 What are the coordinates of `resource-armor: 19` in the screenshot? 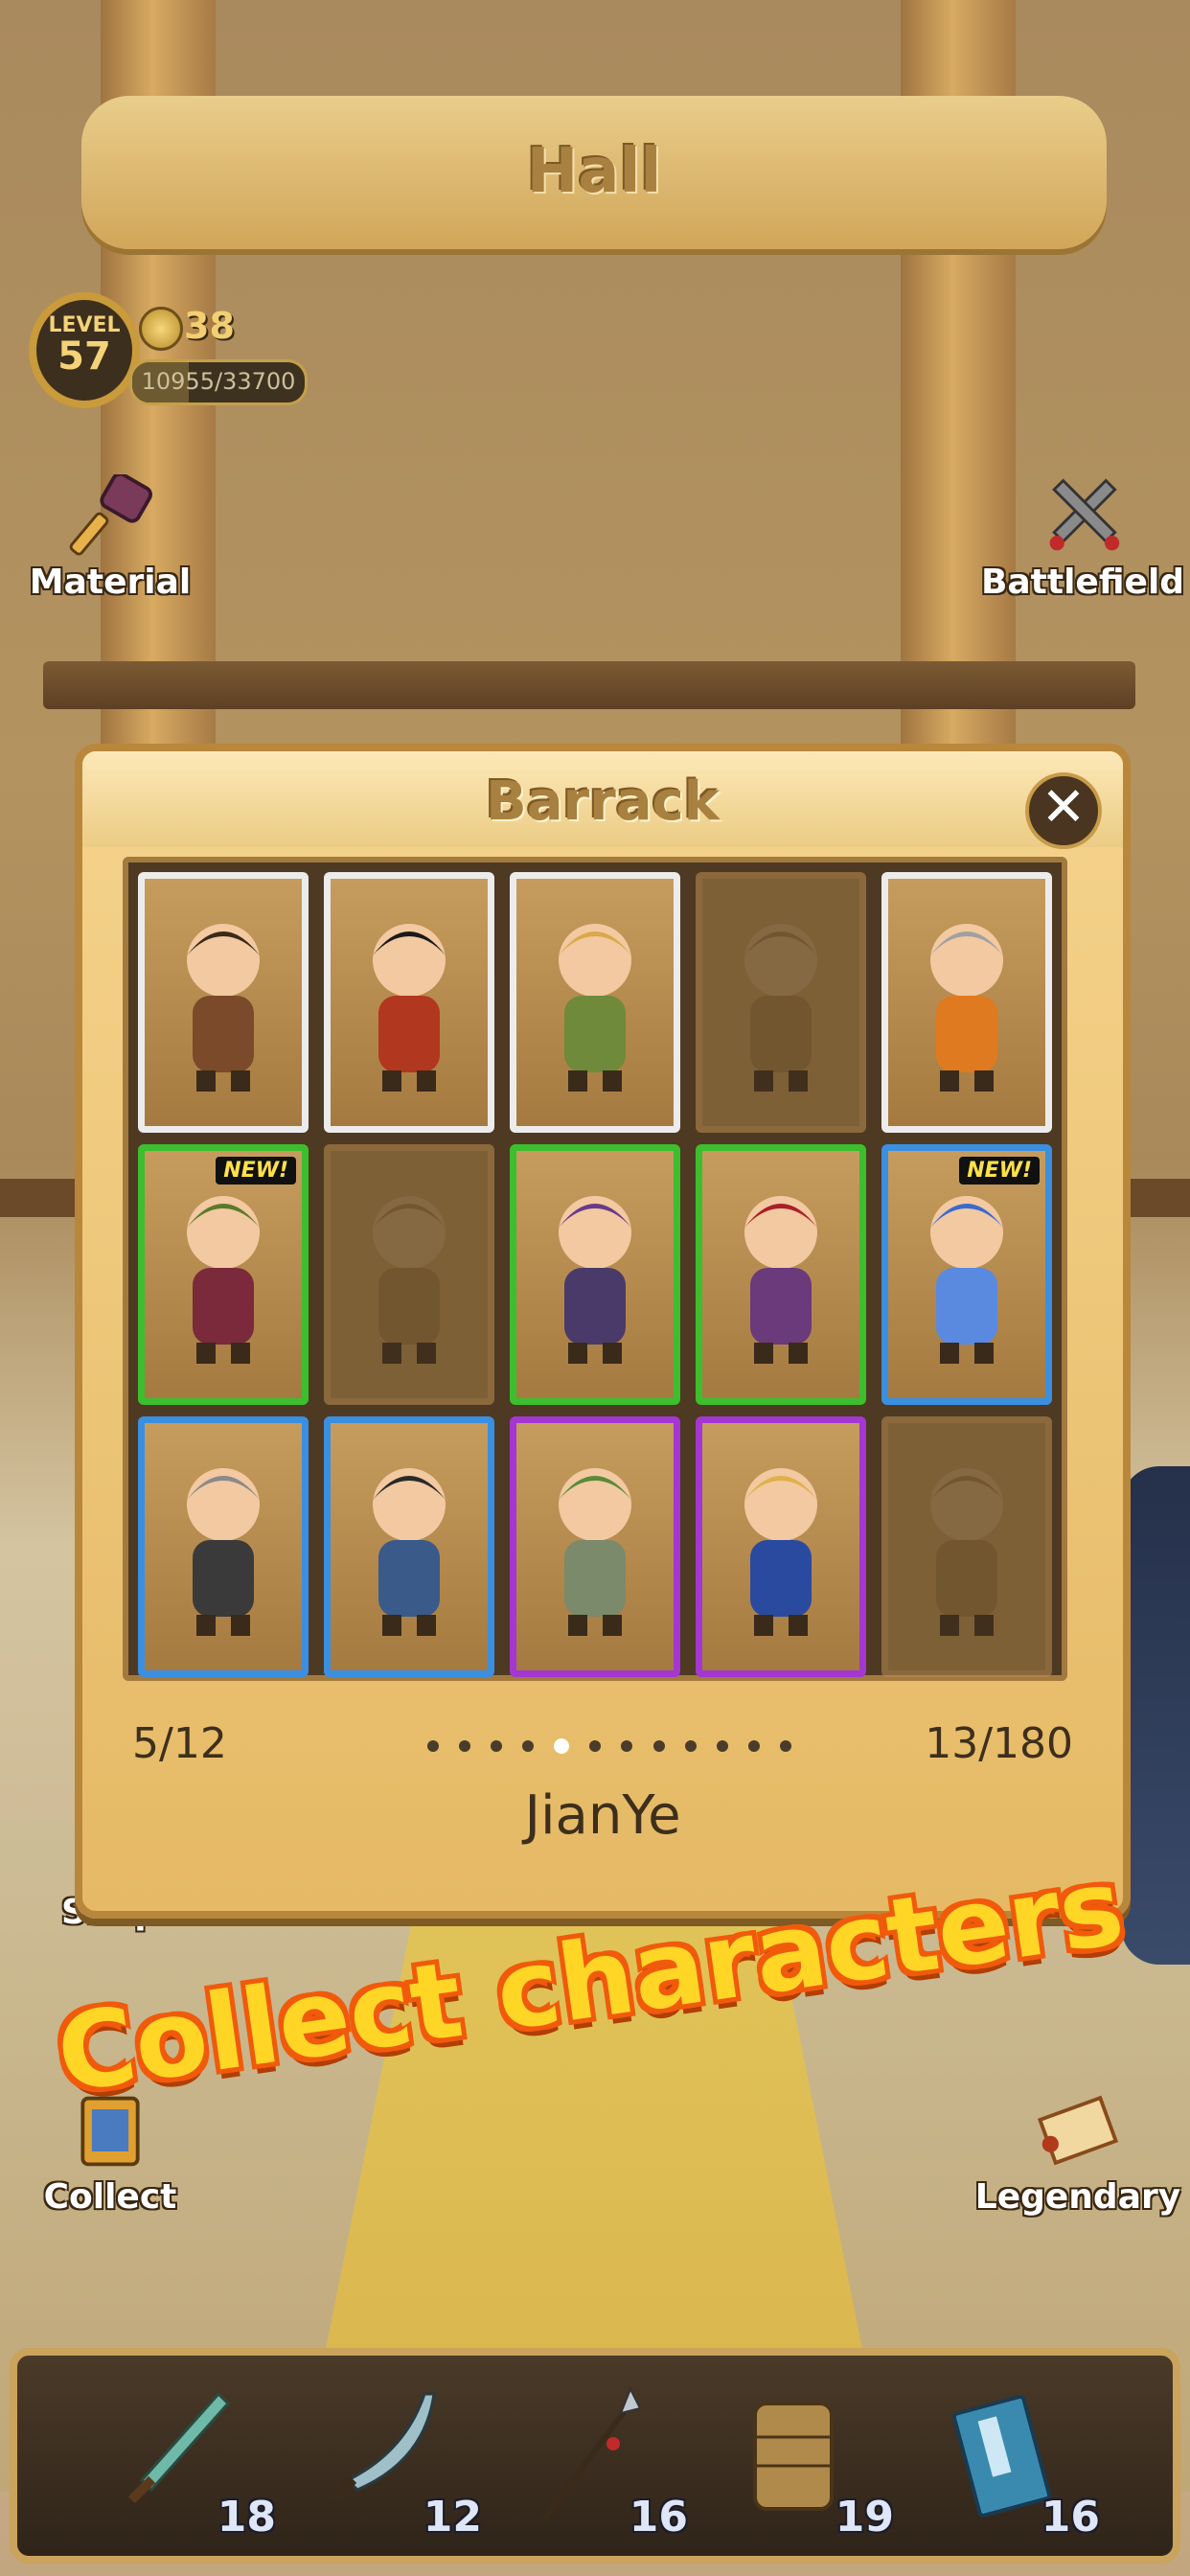 It's located at (817, 2465).